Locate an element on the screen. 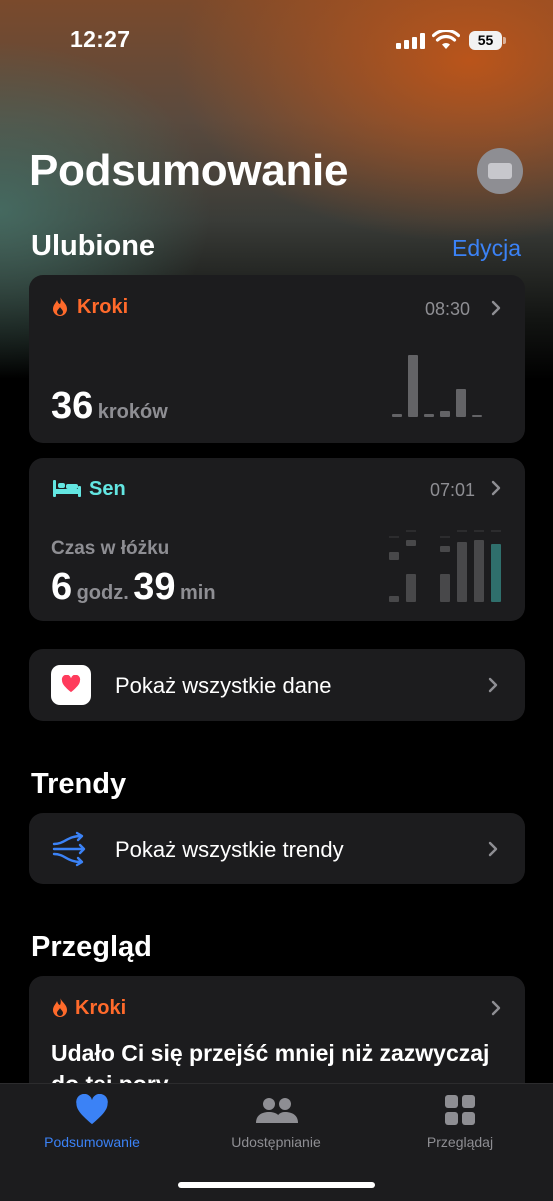 The width and height of the screenshot is (553, 1201). show-all-data-label: Pokaż wszystkie dane is located at coordinates (223, 685).